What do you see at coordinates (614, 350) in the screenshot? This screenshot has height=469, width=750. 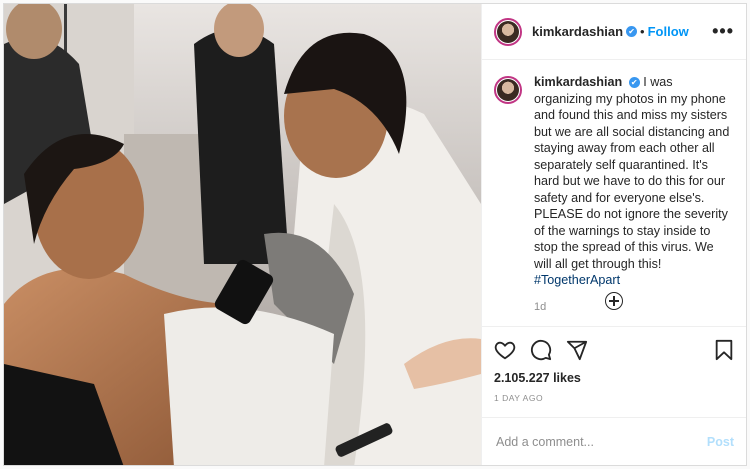 I see `action-icons` at bounding box center [614, 350].